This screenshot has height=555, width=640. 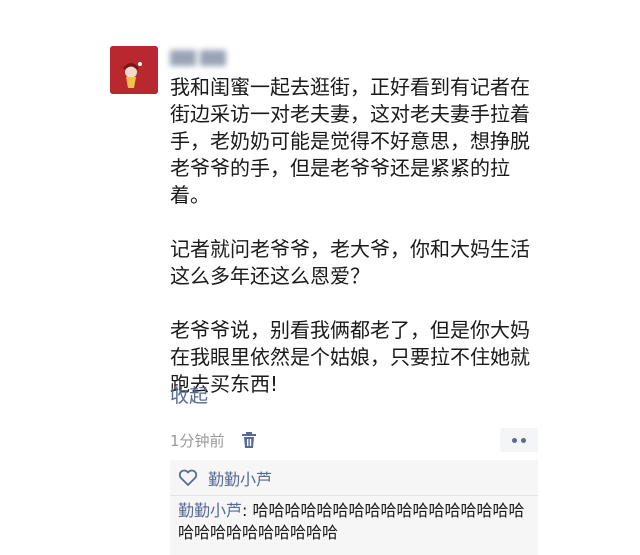 I want to click on username, so click(x=200, y=59).